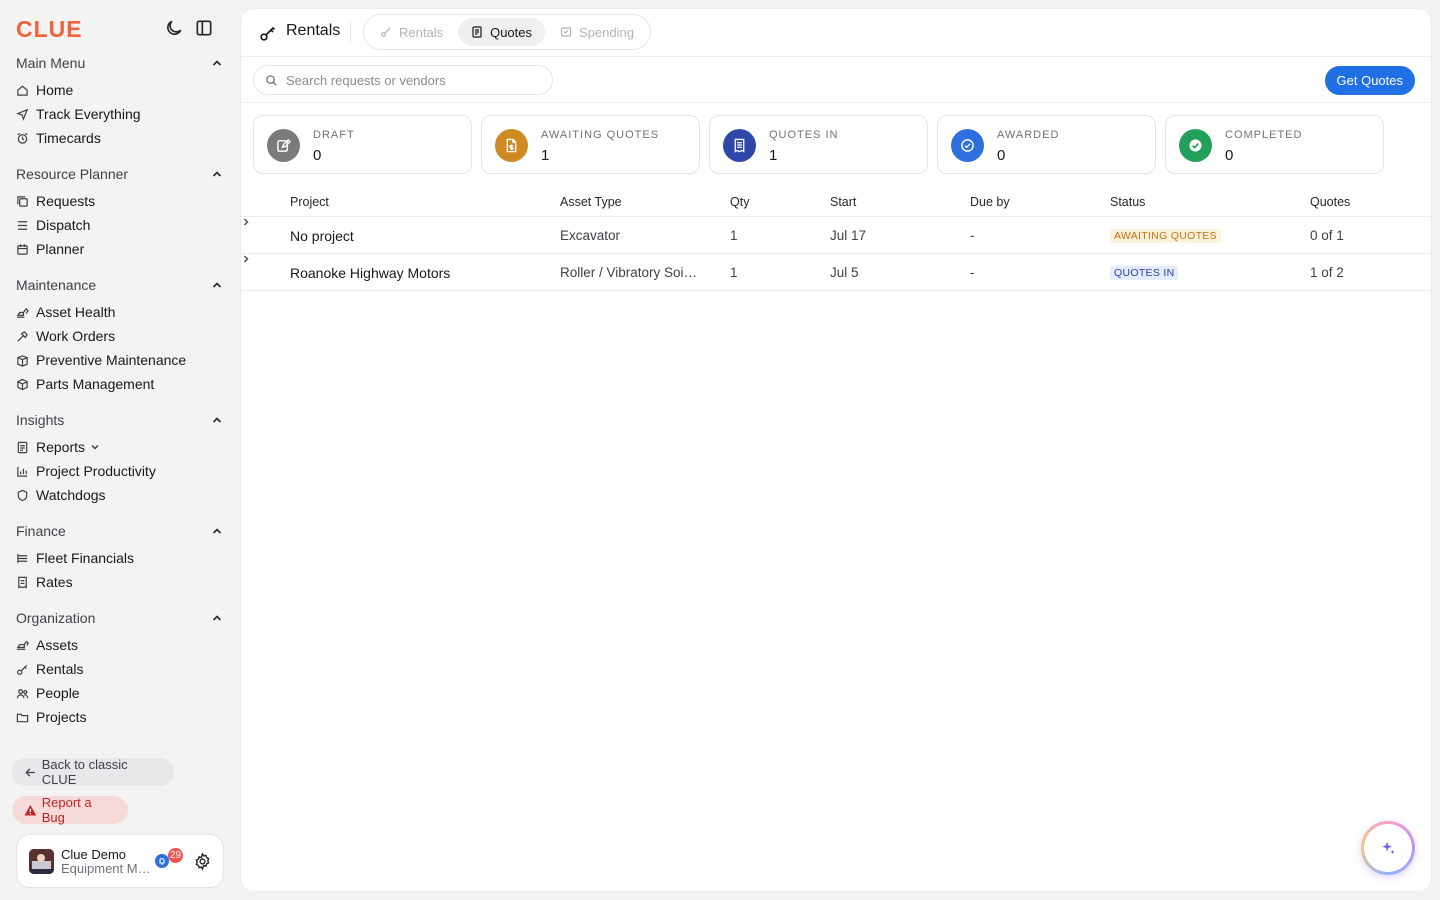 This screenshot has height=900, width=1440. I want to click on sidebar-item-fleet-financials: Fleet Financials, so click(120, 558).